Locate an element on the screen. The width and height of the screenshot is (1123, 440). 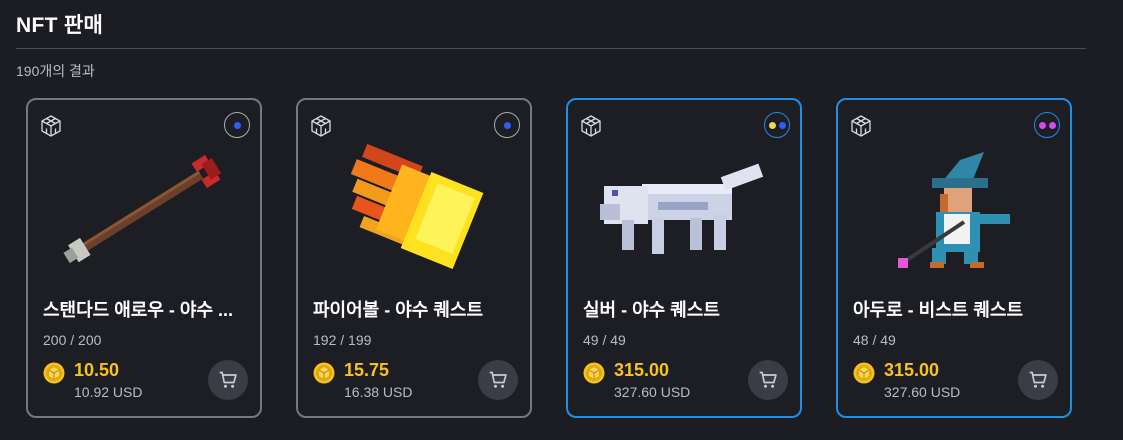
nft-name: 파이어볼 - 야수 퀘스트 is located at coordinates (398, 310).